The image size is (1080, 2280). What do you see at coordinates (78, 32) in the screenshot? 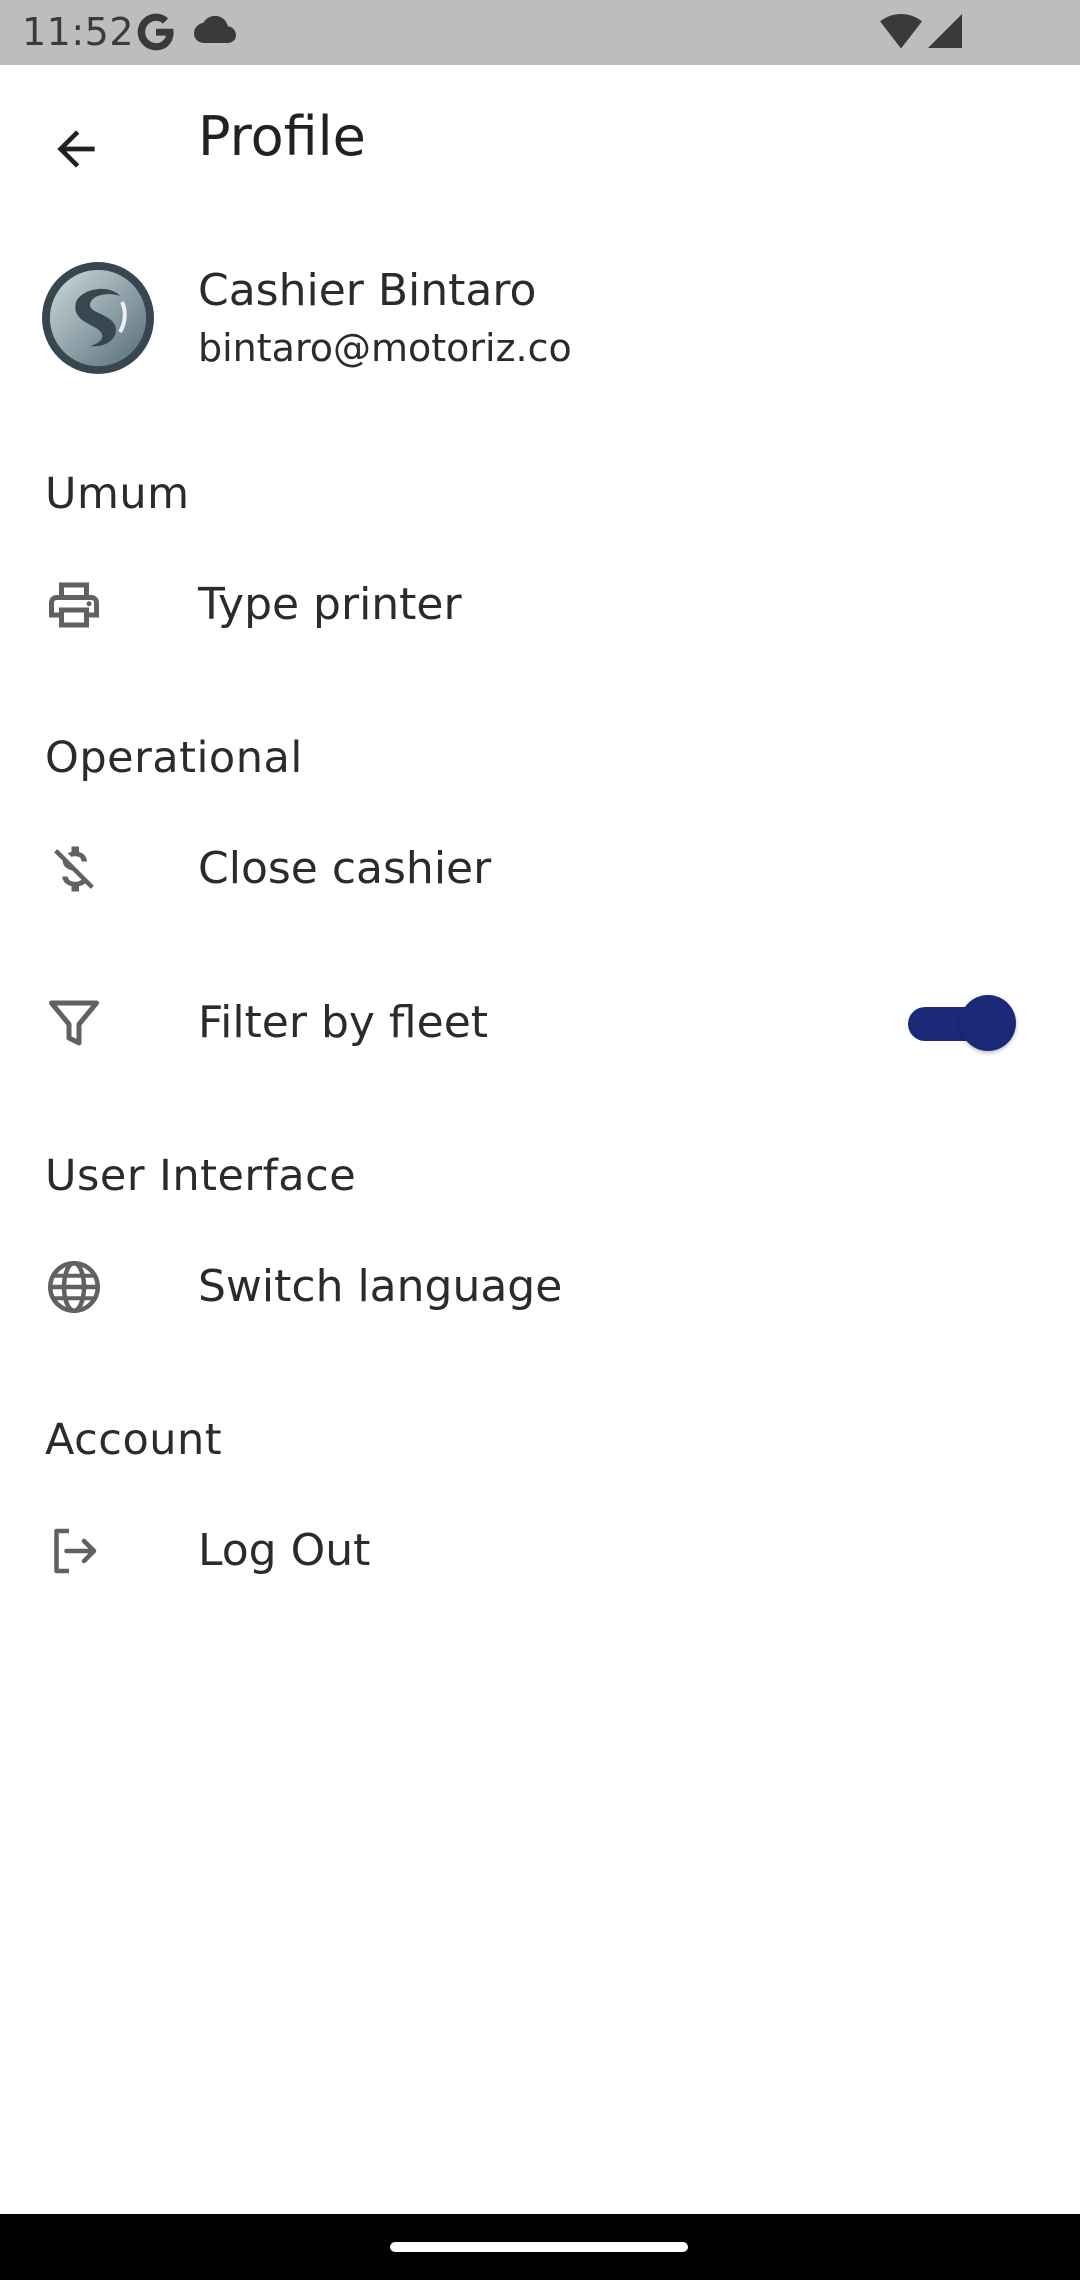
I see `status-time: 11:52` at bounding box center [78, 32].